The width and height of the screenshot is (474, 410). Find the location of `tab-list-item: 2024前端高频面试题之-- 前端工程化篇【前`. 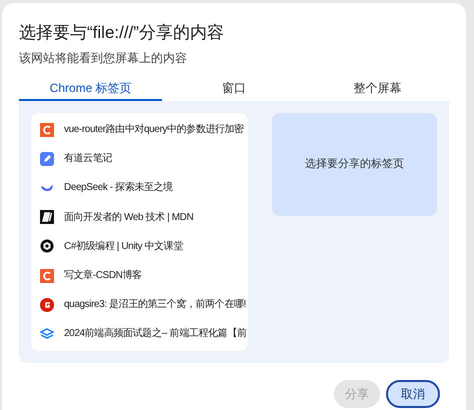

tab-list-item: 2024前端高频面试题之-- 前端工程化篇【前 is located at coordinates (139, 333).